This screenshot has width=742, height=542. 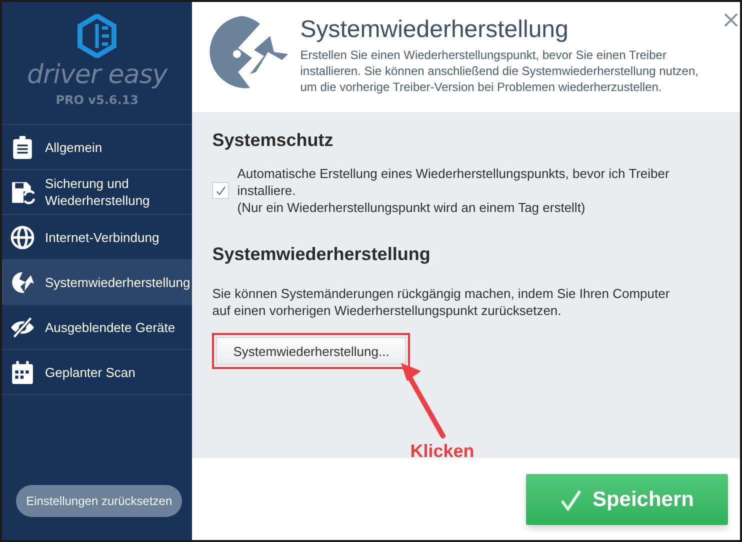 I want to click on reset-settings-button: Einstellungen zurücksetzen, so click(x=99, y=501).